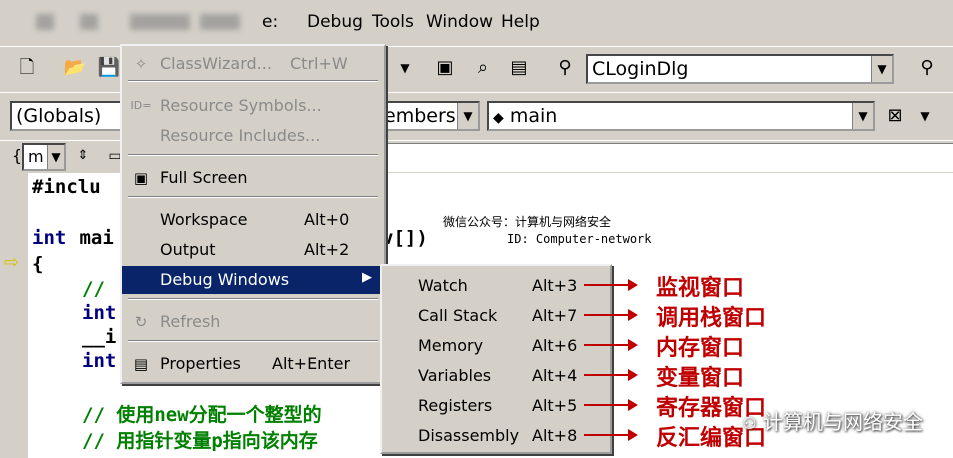 The image size is (953, 458). What do you see at coordinates (12, 262) in the screenshot?
I see `current-line-arrow-icon: ⇨` at bounding box center [12, 262].